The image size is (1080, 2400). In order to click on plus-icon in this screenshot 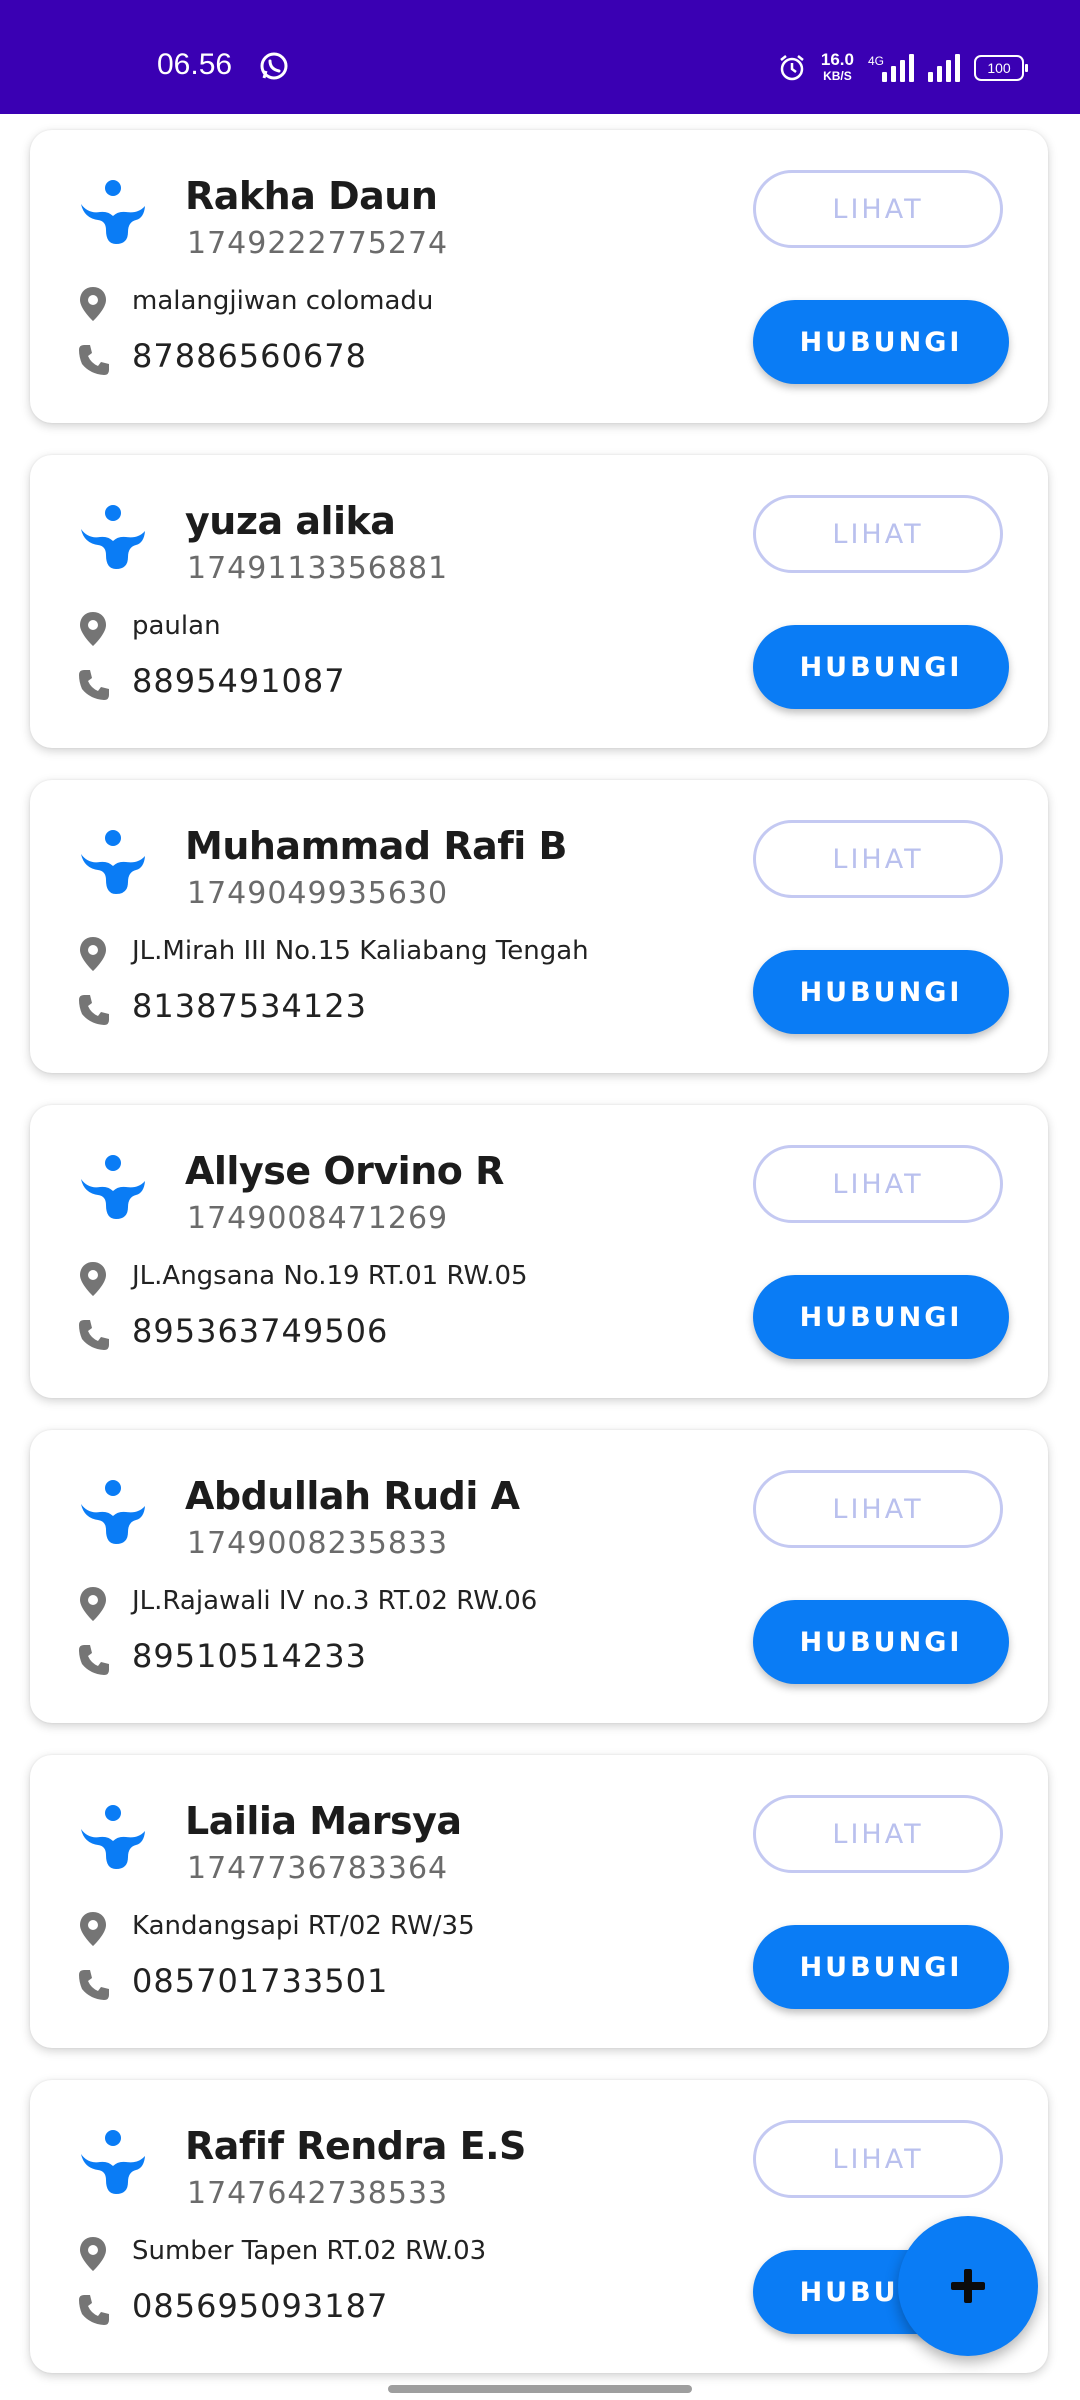, I will do `click(968, 2286)`.